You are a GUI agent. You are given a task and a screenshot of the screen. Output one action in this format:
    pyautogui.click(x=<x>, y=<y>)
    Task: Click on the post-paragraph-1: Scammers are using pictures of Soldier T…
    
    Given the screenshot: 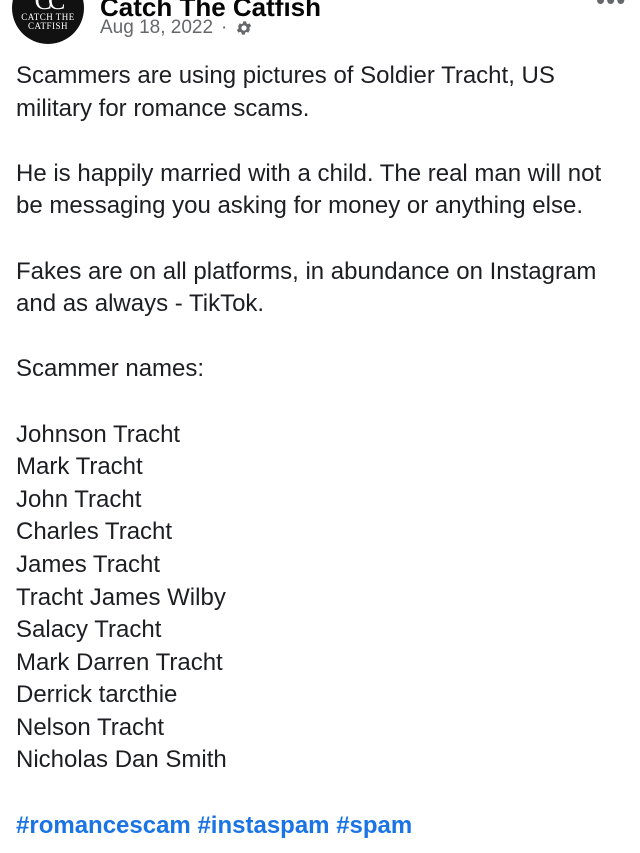 What is the action you would take?
    pyautogui.click(x=285, y=92)
    